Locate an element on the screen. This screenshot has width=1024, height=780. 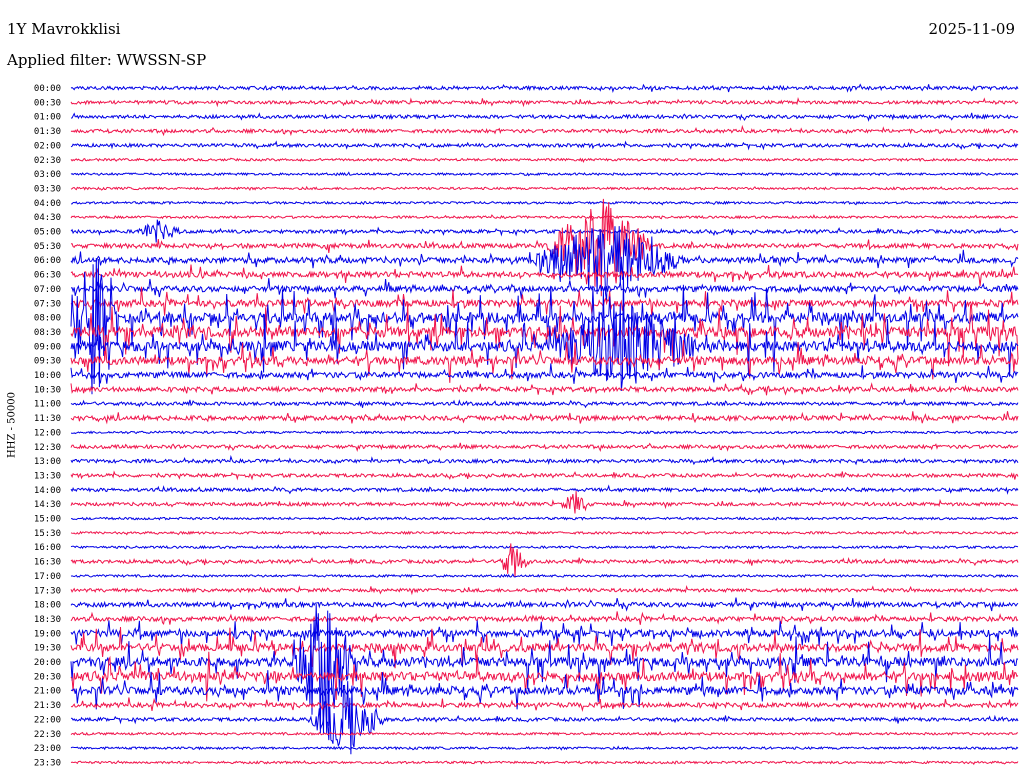
row-label: 14:00 is located at coordinates (47, 491).